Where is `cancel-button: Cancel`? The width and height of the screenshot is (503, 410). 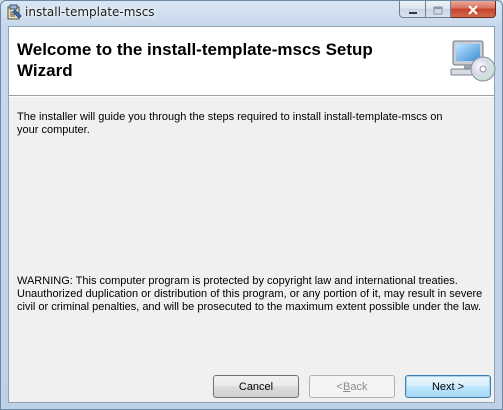
cancel-button: Cancel is located at coordinates (256, 386).